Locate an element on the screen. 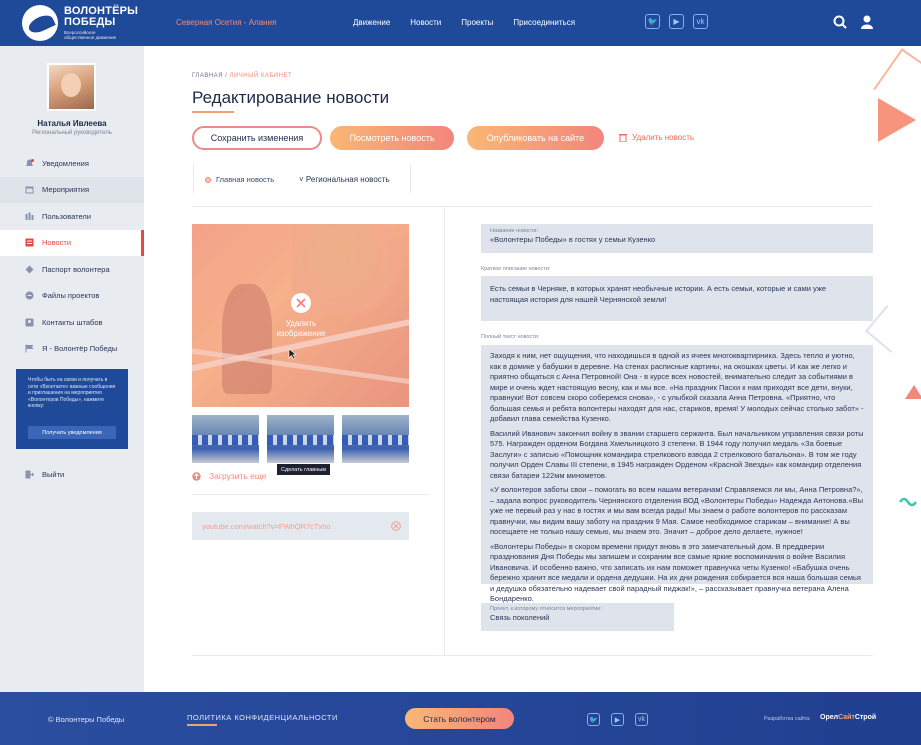  developer-label: Разработка сайта: is located at coordinates (787, 719).